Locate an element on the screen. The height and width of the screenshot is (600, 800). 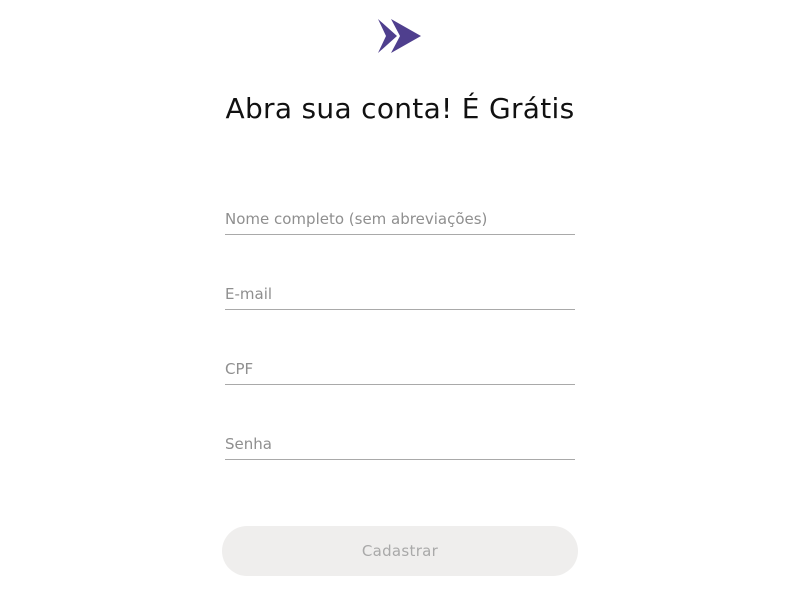
email-field is located at coordinates (400, 292).